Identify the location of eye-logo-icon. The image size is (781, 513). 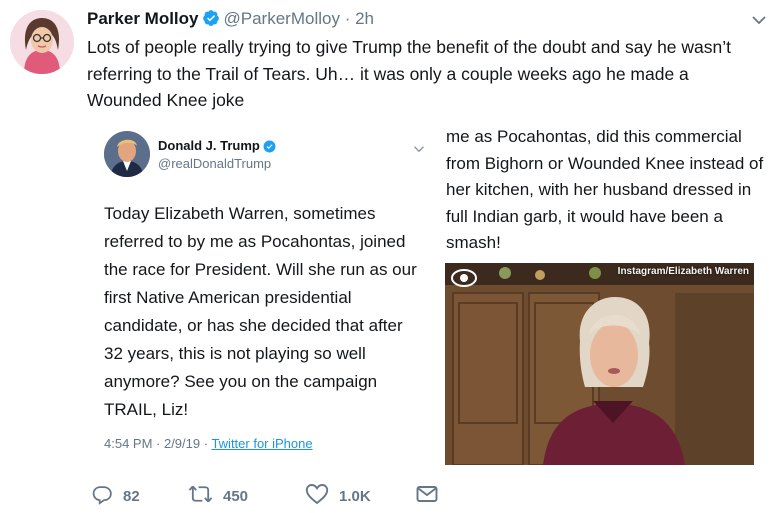
(464, 280).